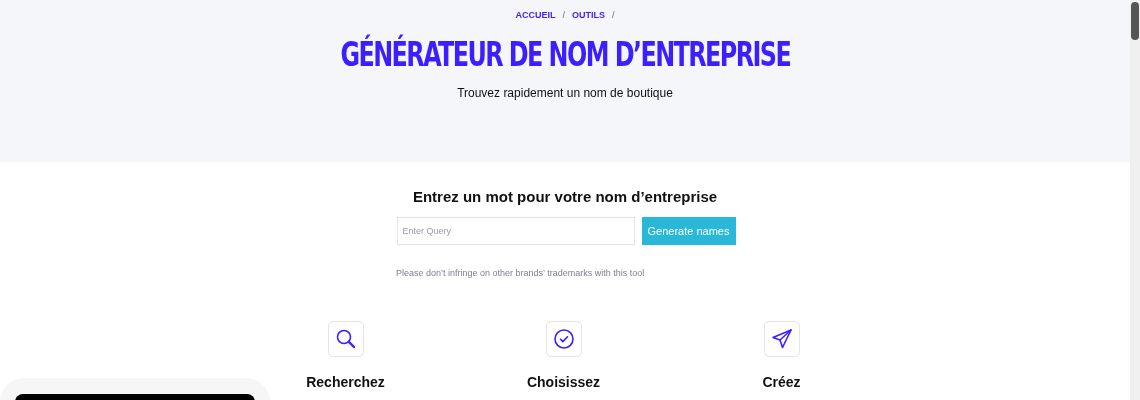 The height and width of the screenshot is (400, 1140). Describe the element at coordinates (563, 382) in the screenshot. I see `feature-title: Choisissez` at that location.